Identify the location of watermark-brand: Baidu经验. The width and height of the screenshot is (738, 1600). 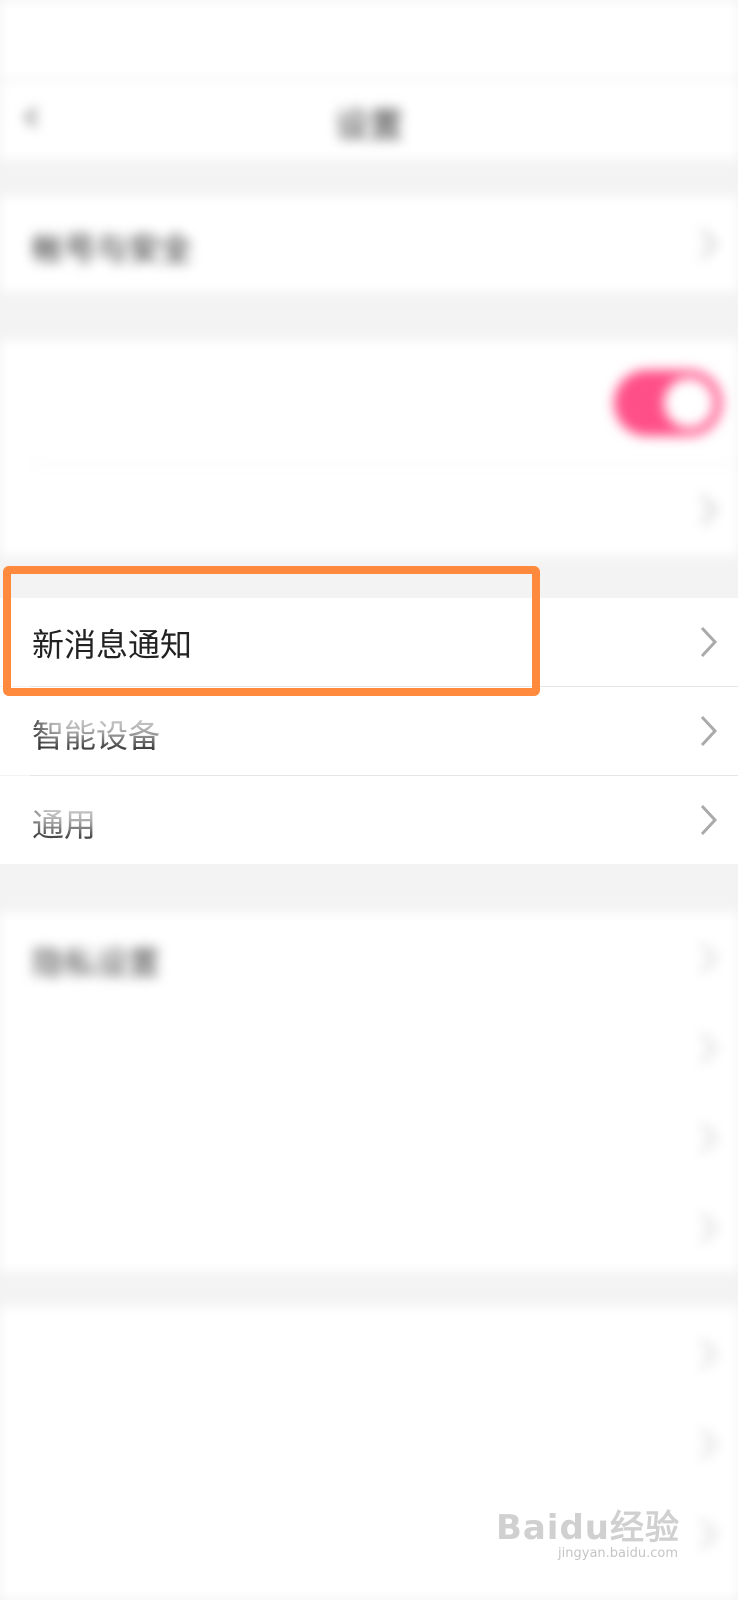
(587, 1528).